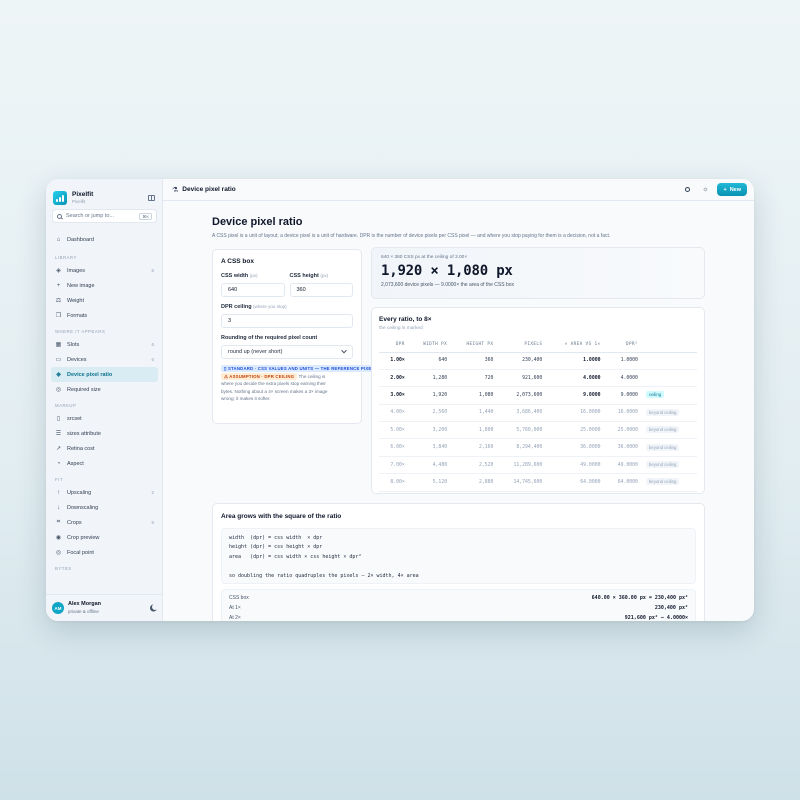  Describe the element at coordinates (321, 290) in the screenshot. I see `css-height-input: 360` at that location.